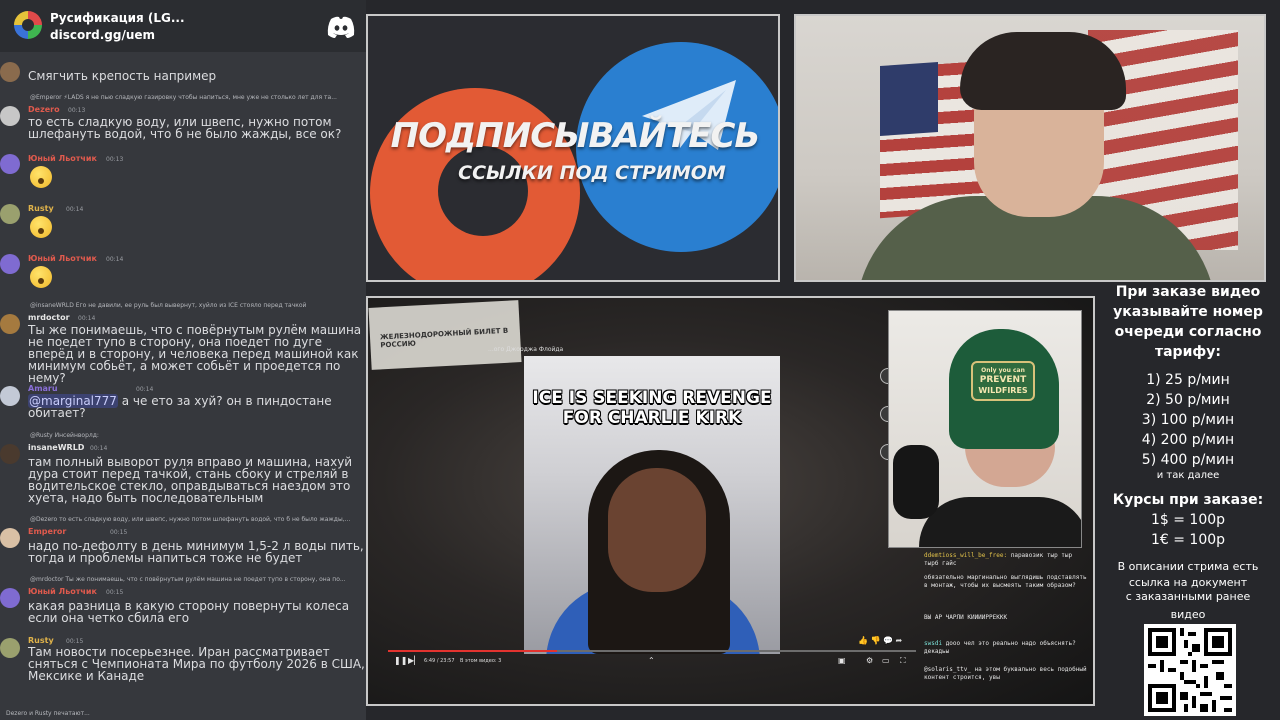 The image size is (1280, 720). What do you see at coordinates (472, 651) in the screenshot?
I see `progress-fill` at bounding box center [472, 651].